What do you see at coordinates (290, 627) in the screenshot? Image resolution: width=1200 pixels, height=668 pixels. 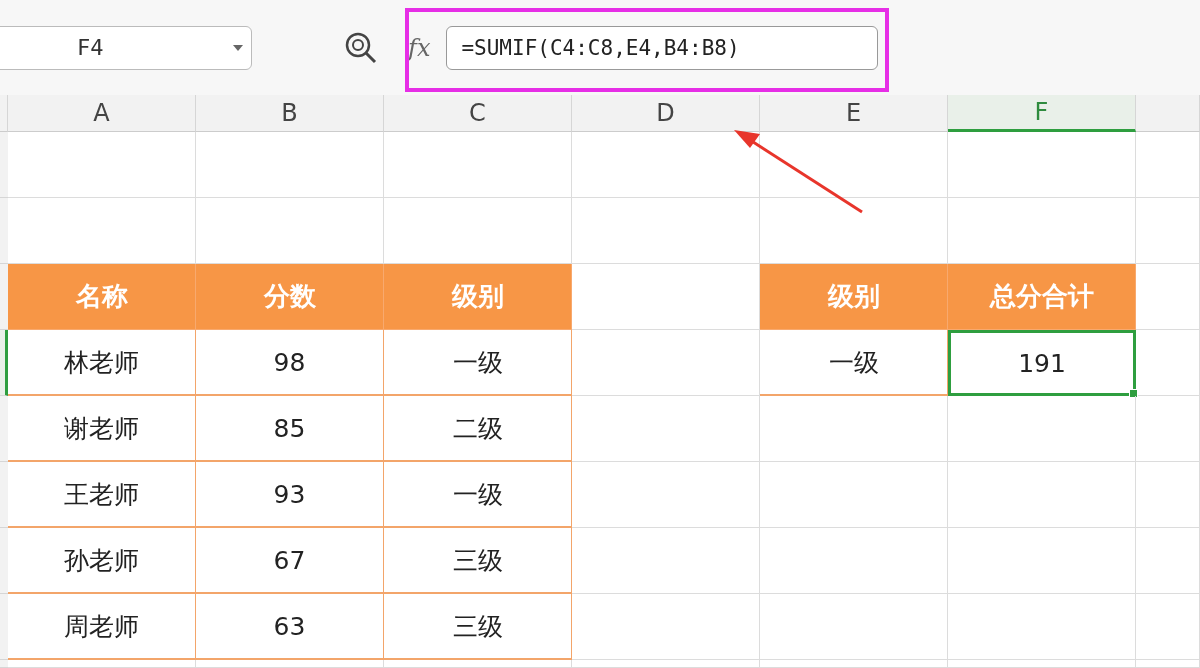 I see `table-cell: 63` at bounding box center [290, 627].